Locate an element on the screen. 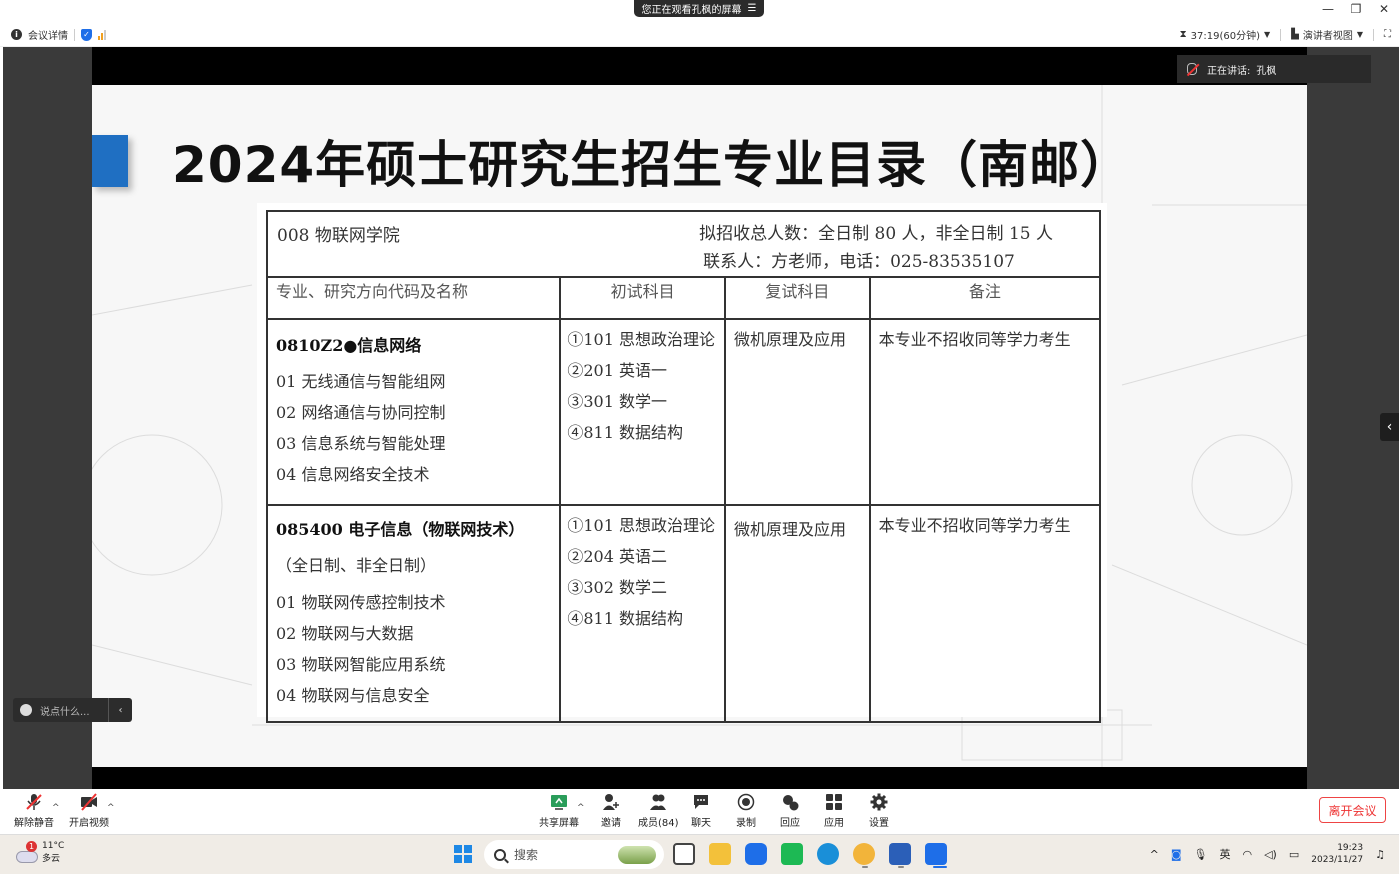 Image resolution: width=1399 pixels, height=874 pixels. security-app-icon is located at coordinates (756, 854).